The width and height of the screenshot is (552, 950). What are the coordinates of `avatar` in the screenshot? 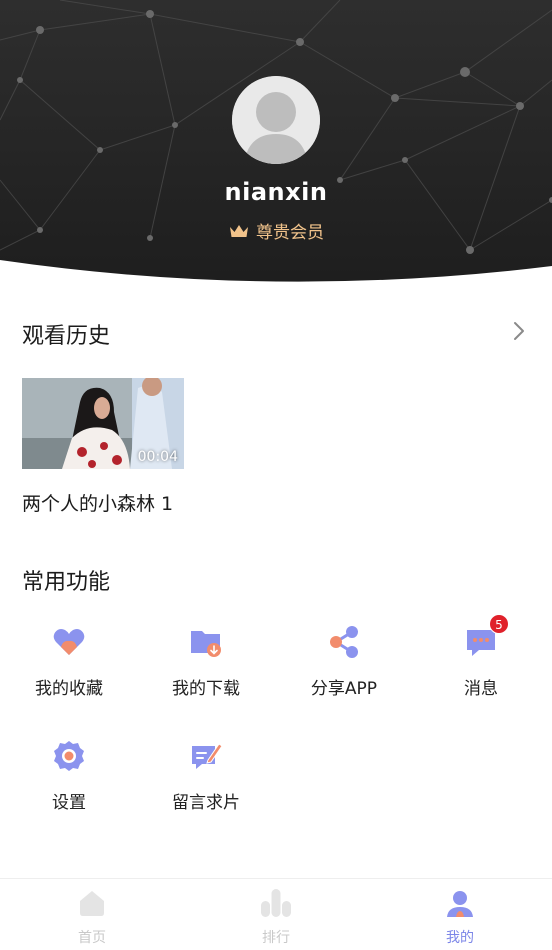 It's located at (276, 120).